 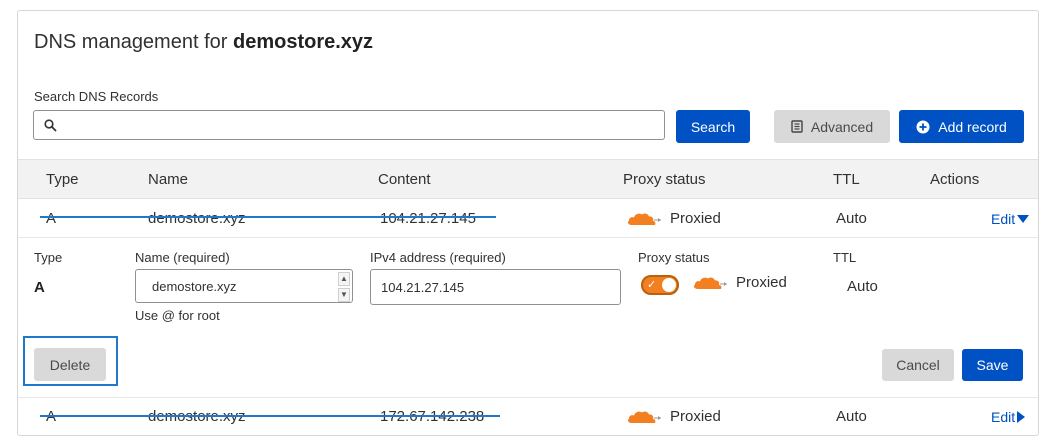 I want to click on search-icon, so click(x=50, y=125).